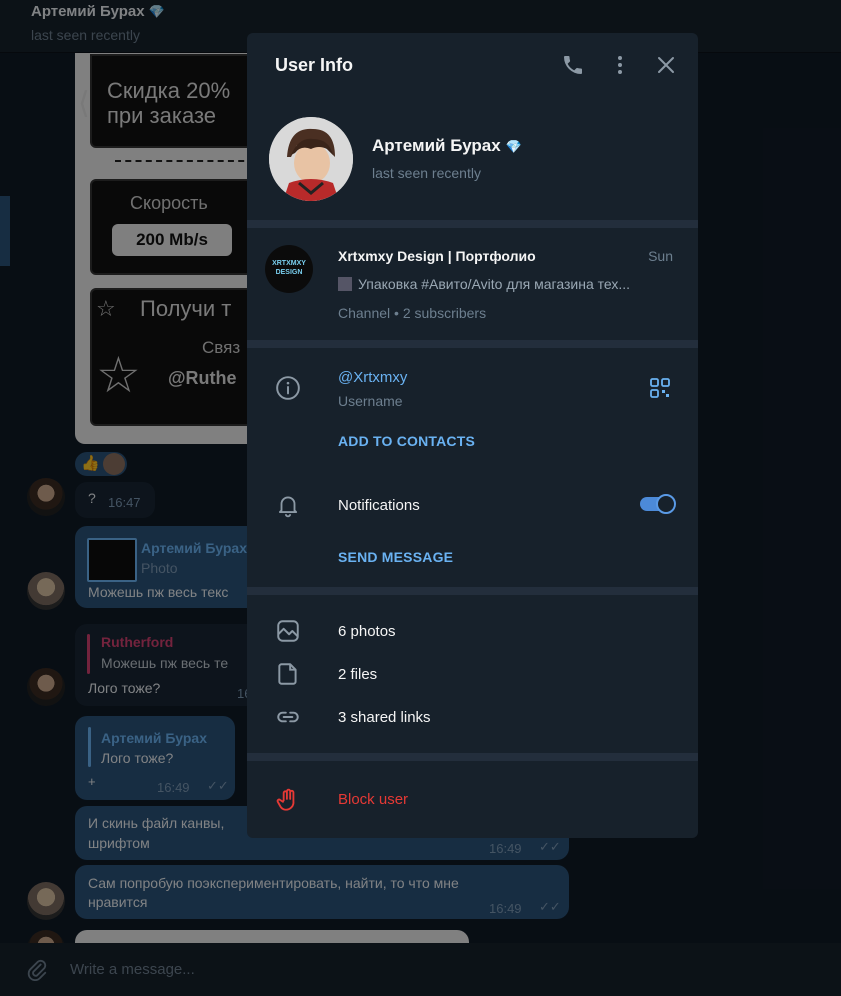 The width and height of the screenshot is (841, 996). Describe the element at coordinates (437, 256) in the screenshot. I see `channel-title: Xrtxmxy Design | Портфолио` at that location.